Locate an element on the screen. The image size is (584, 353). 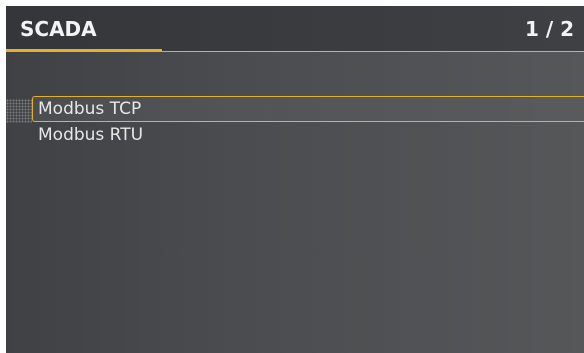
page-indicator: 1 / 2 is located at coordinates (549, 29).